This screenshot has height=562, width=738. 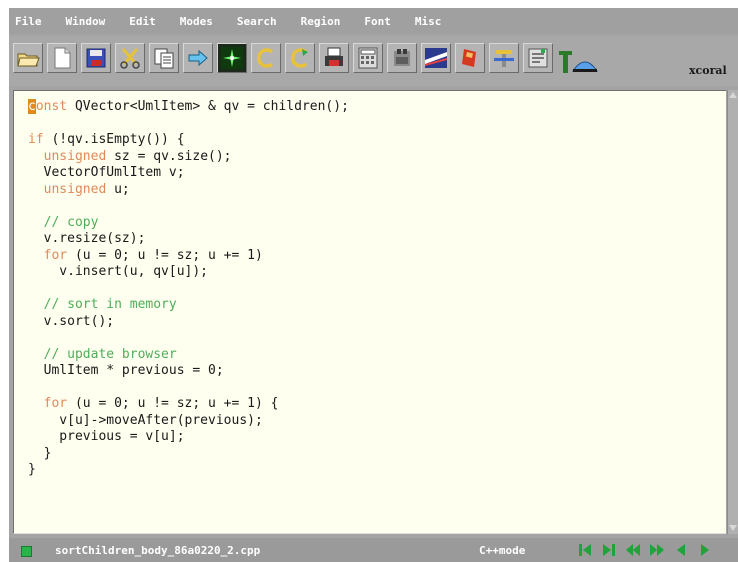 I want to click on copy-button, so click(x=164, y=58).